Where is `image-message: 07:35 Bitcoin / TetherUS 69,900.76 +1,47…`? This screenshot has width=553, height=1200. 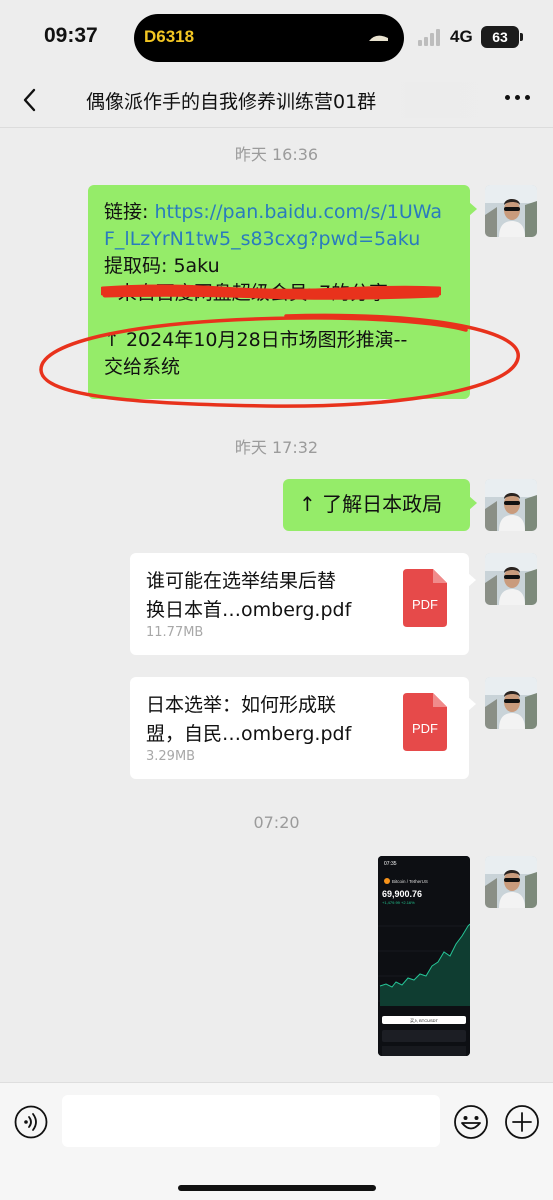
image-message: 07:35 Bitcoin / TetherUS 69,900.76 +1,47… is located at coordinates (424, 956).